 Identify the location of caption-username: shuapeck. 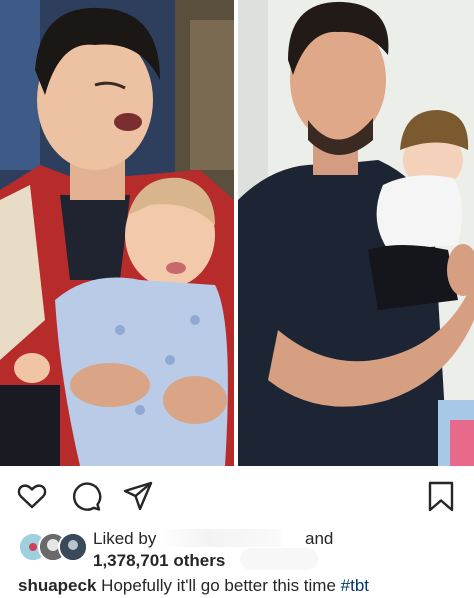
(57, 585).